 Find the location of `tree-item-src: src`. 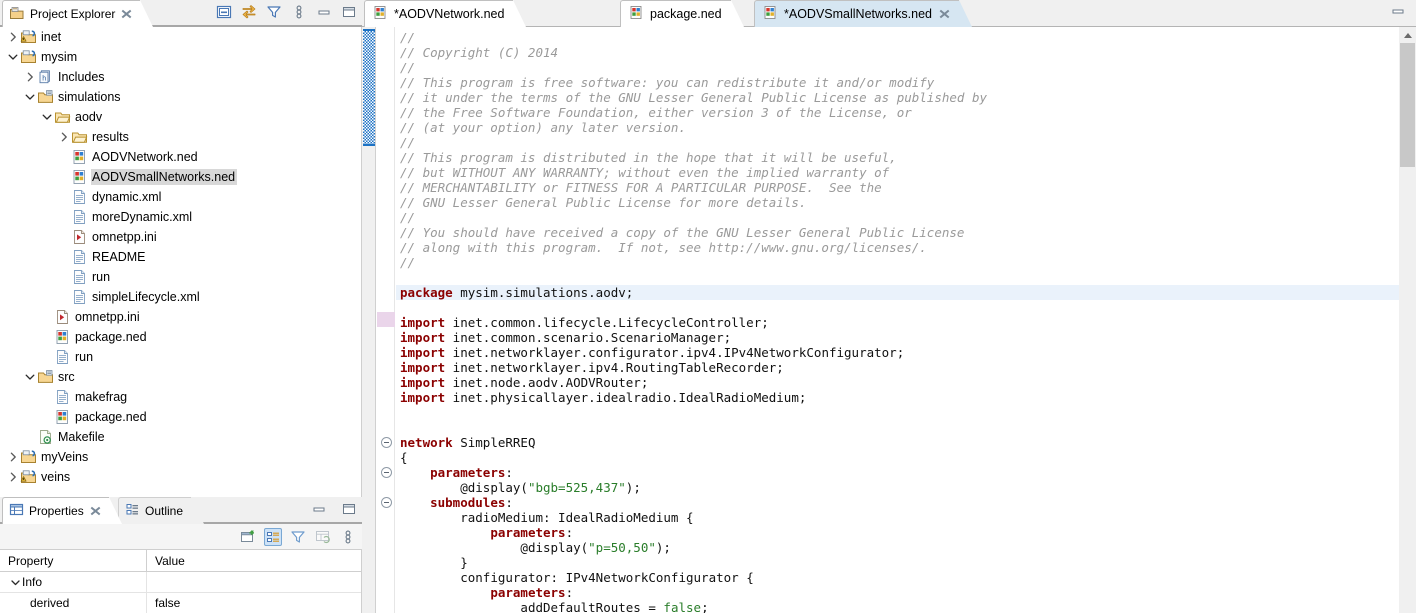

tree-item-src: src is located at coordinates (180, 377).